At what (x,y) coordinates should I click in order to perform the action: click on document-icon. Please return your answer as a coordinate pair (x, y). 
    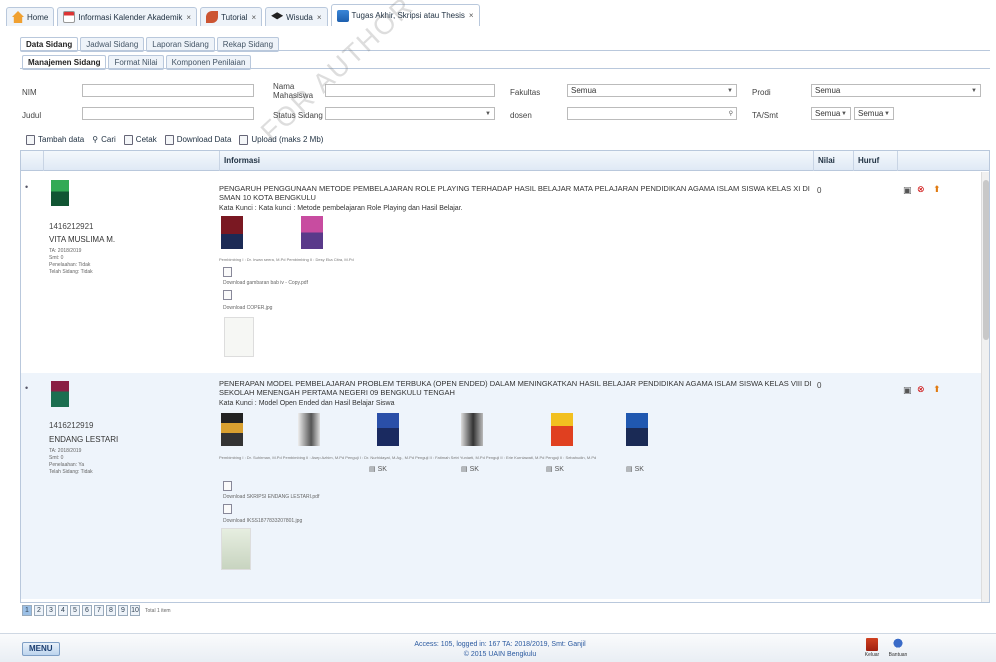
    Looking at the image, I should click on (30, 139).